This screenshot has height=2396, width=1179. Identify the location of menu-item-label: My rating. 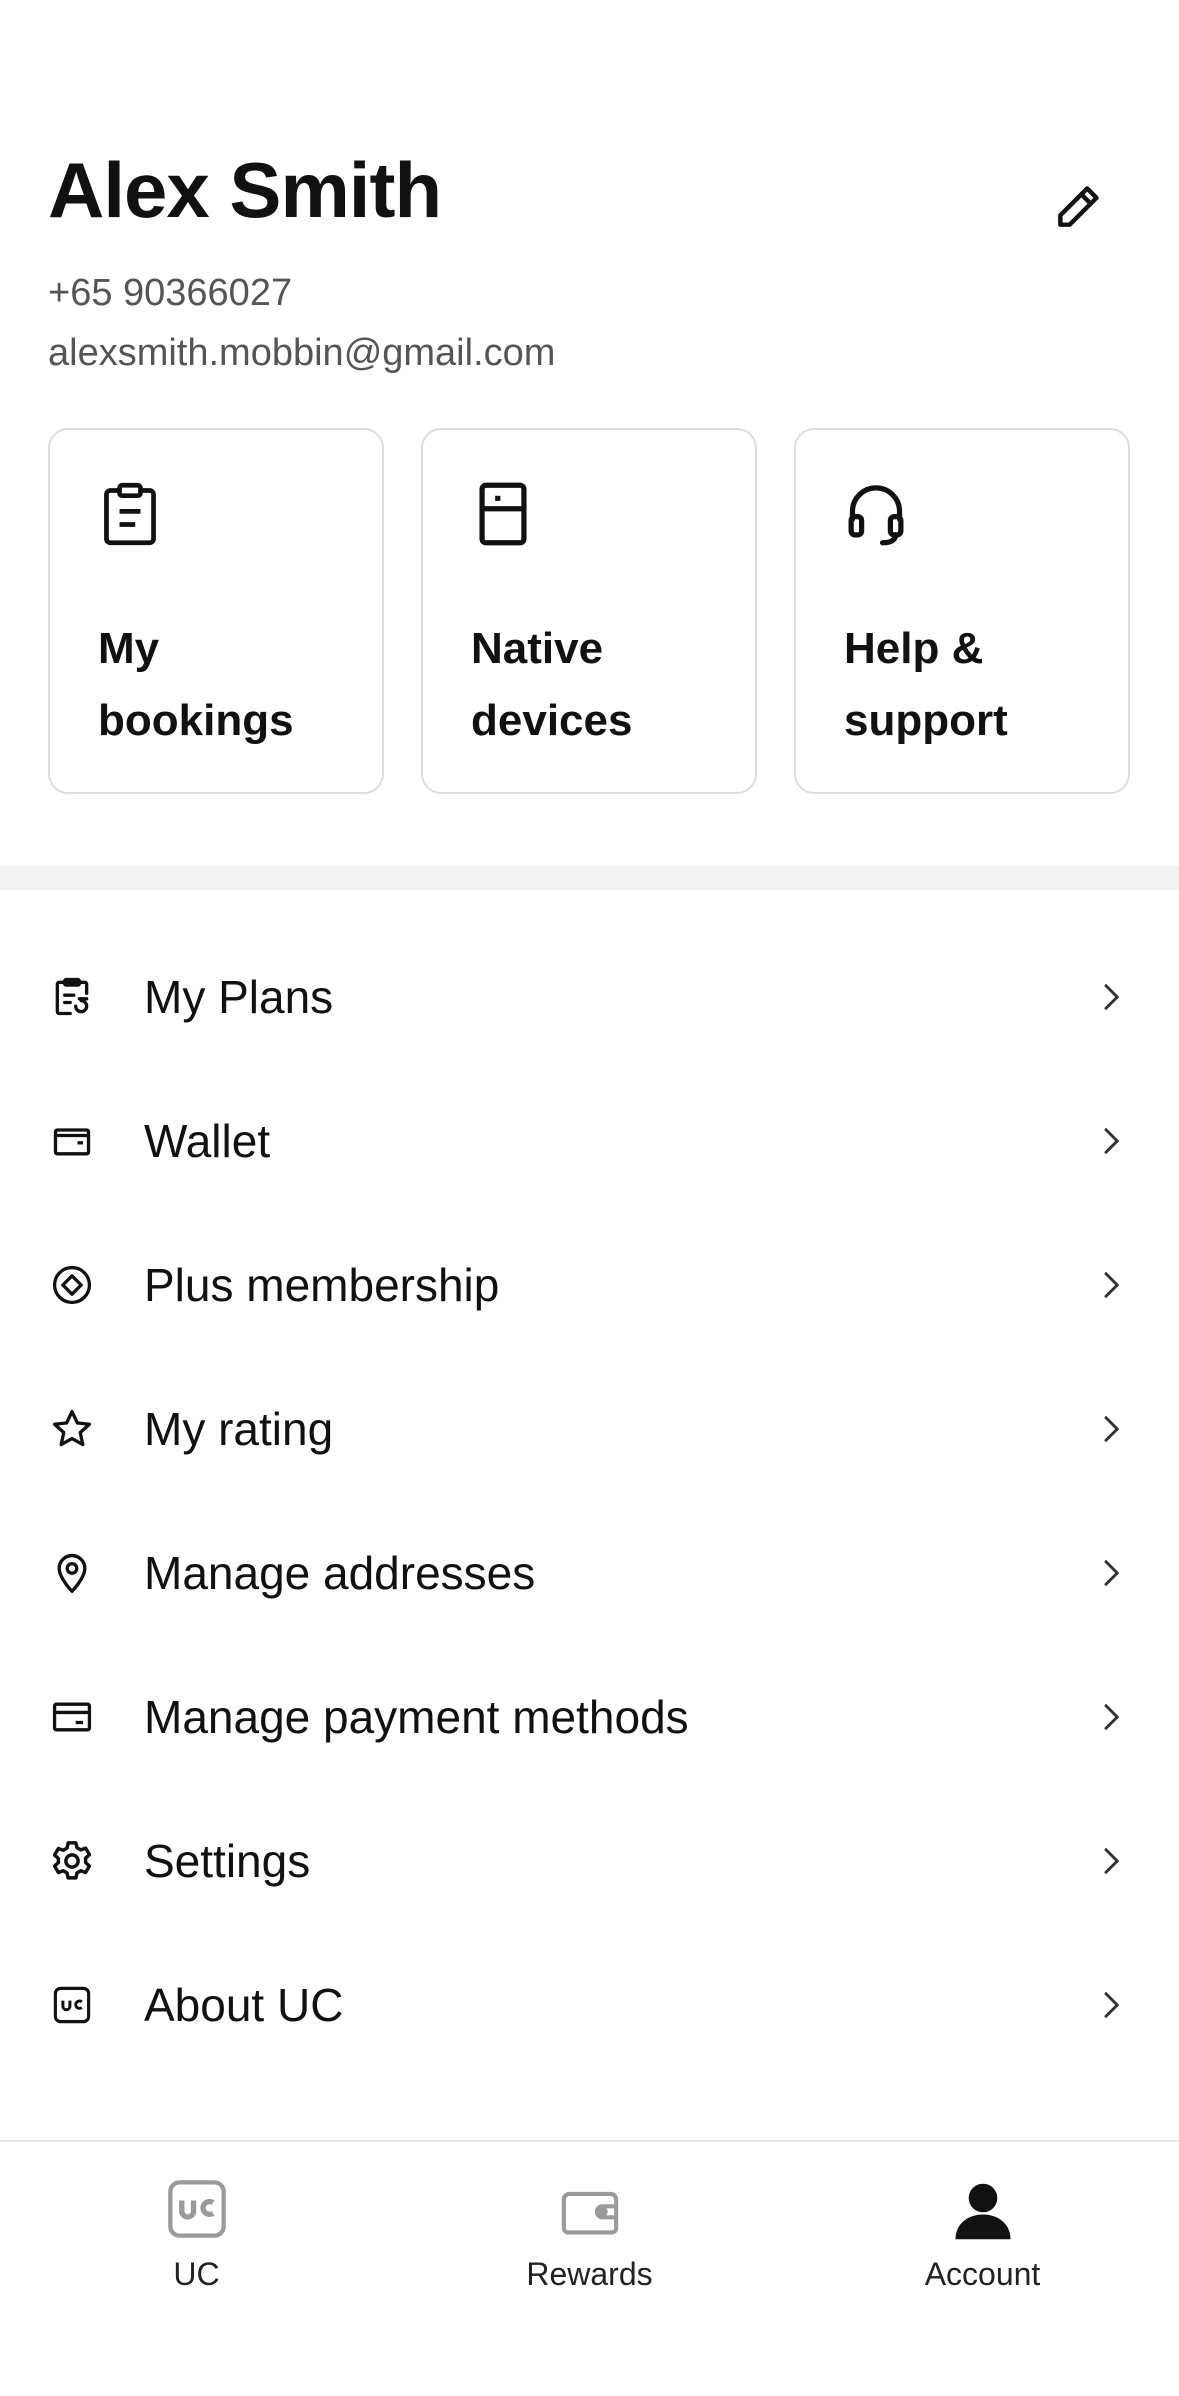
(239, 1429).